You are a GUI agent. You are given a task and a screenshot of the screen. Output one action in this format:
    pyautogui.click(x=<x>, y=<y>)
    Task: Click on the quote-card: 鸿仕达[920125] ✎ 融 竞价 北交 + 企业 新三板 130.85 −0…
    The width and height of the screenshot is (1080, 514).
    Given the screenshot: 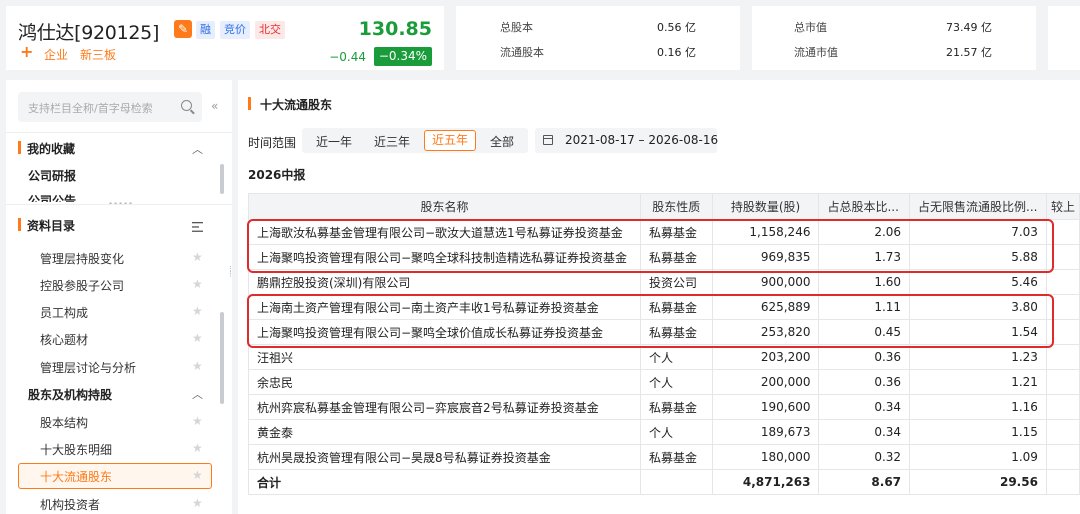 What is the action you would take?
    pyautogui.click(x=225, y=38)
    